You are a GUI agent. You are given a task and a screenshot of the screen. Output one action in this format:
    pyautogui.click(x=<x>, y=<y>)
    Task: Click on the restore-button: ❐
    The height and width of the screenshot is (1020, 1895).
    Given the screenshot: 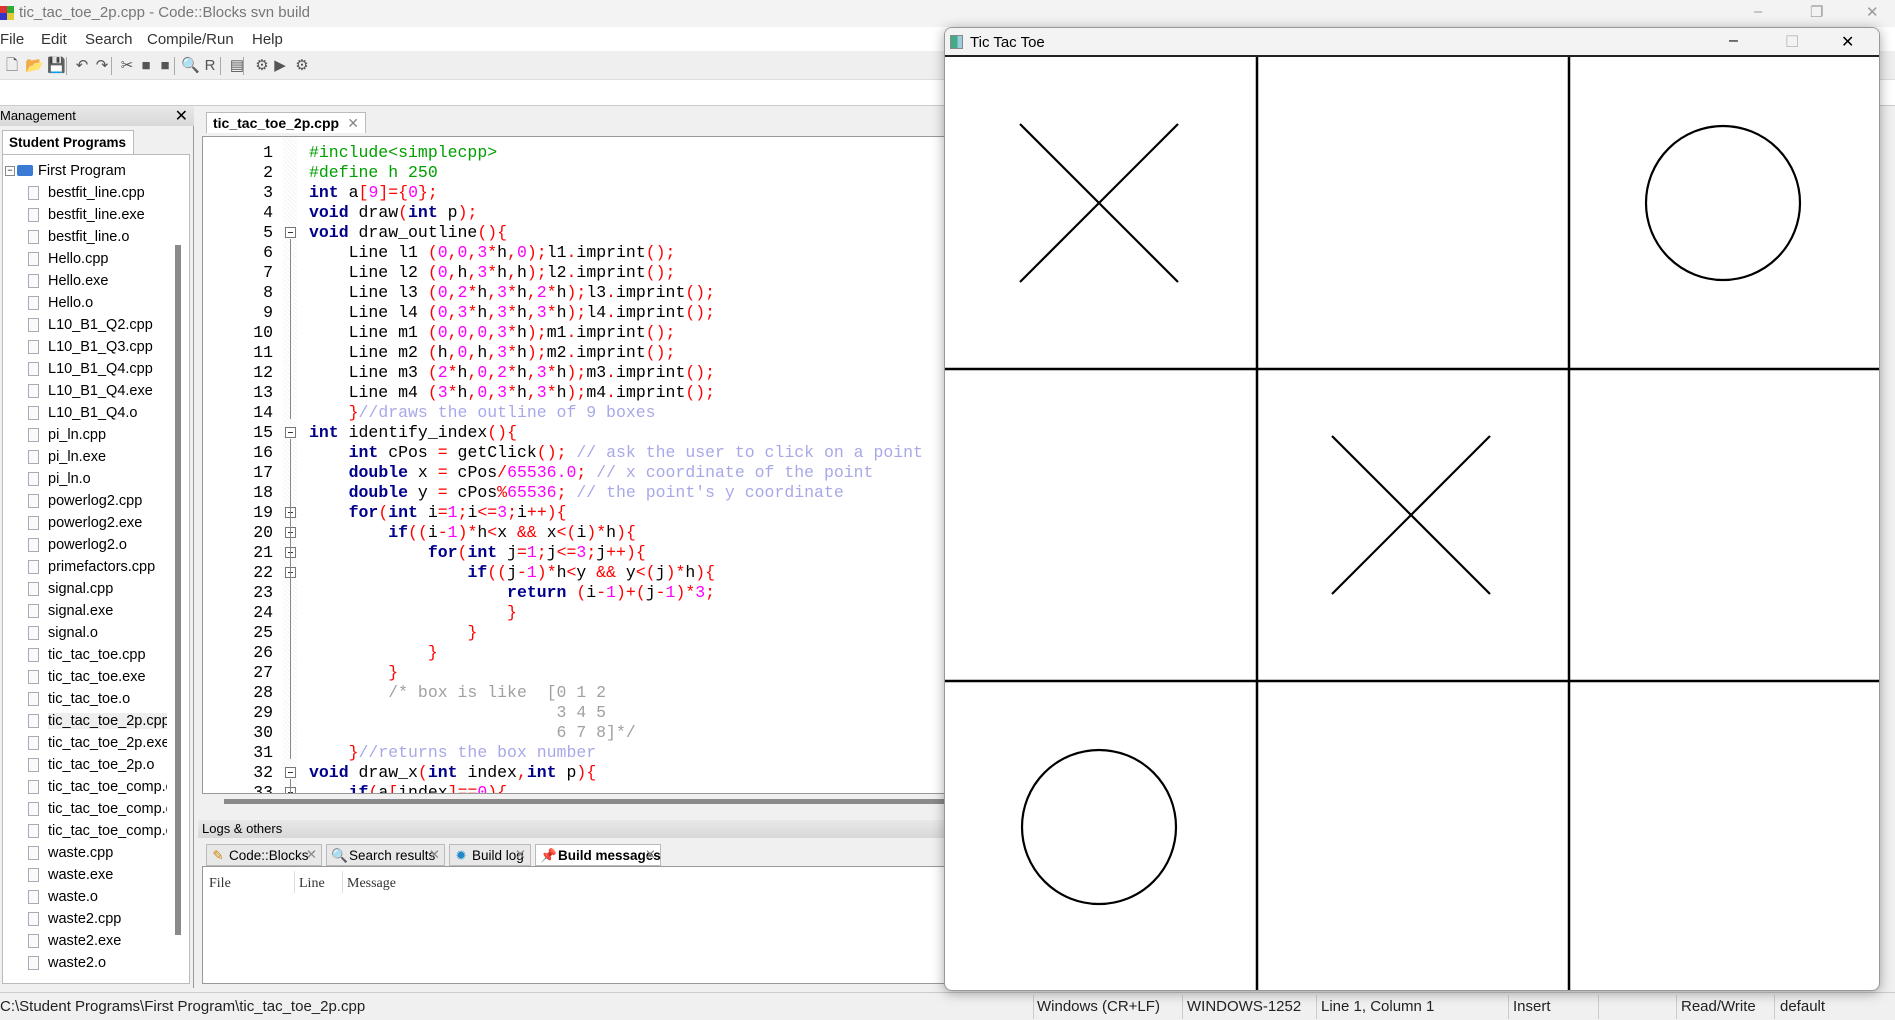 What is the action you would take?
    pyautogui.click(x=1816, y=12)
    